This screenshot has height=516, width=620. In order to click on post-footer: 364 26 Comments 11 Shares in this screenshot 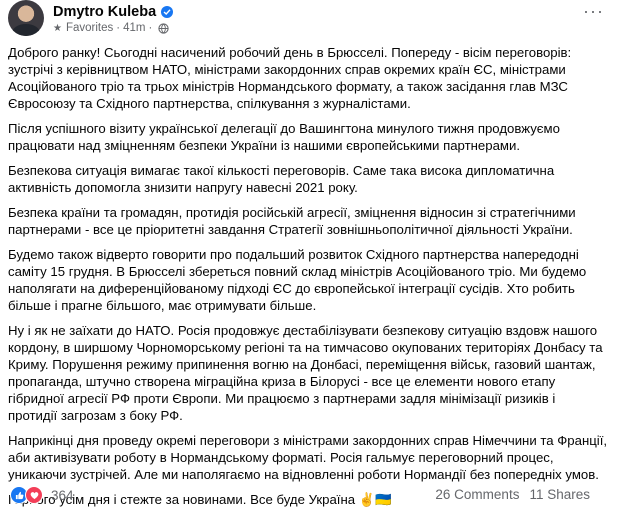, I will do `click(310, 495)`.